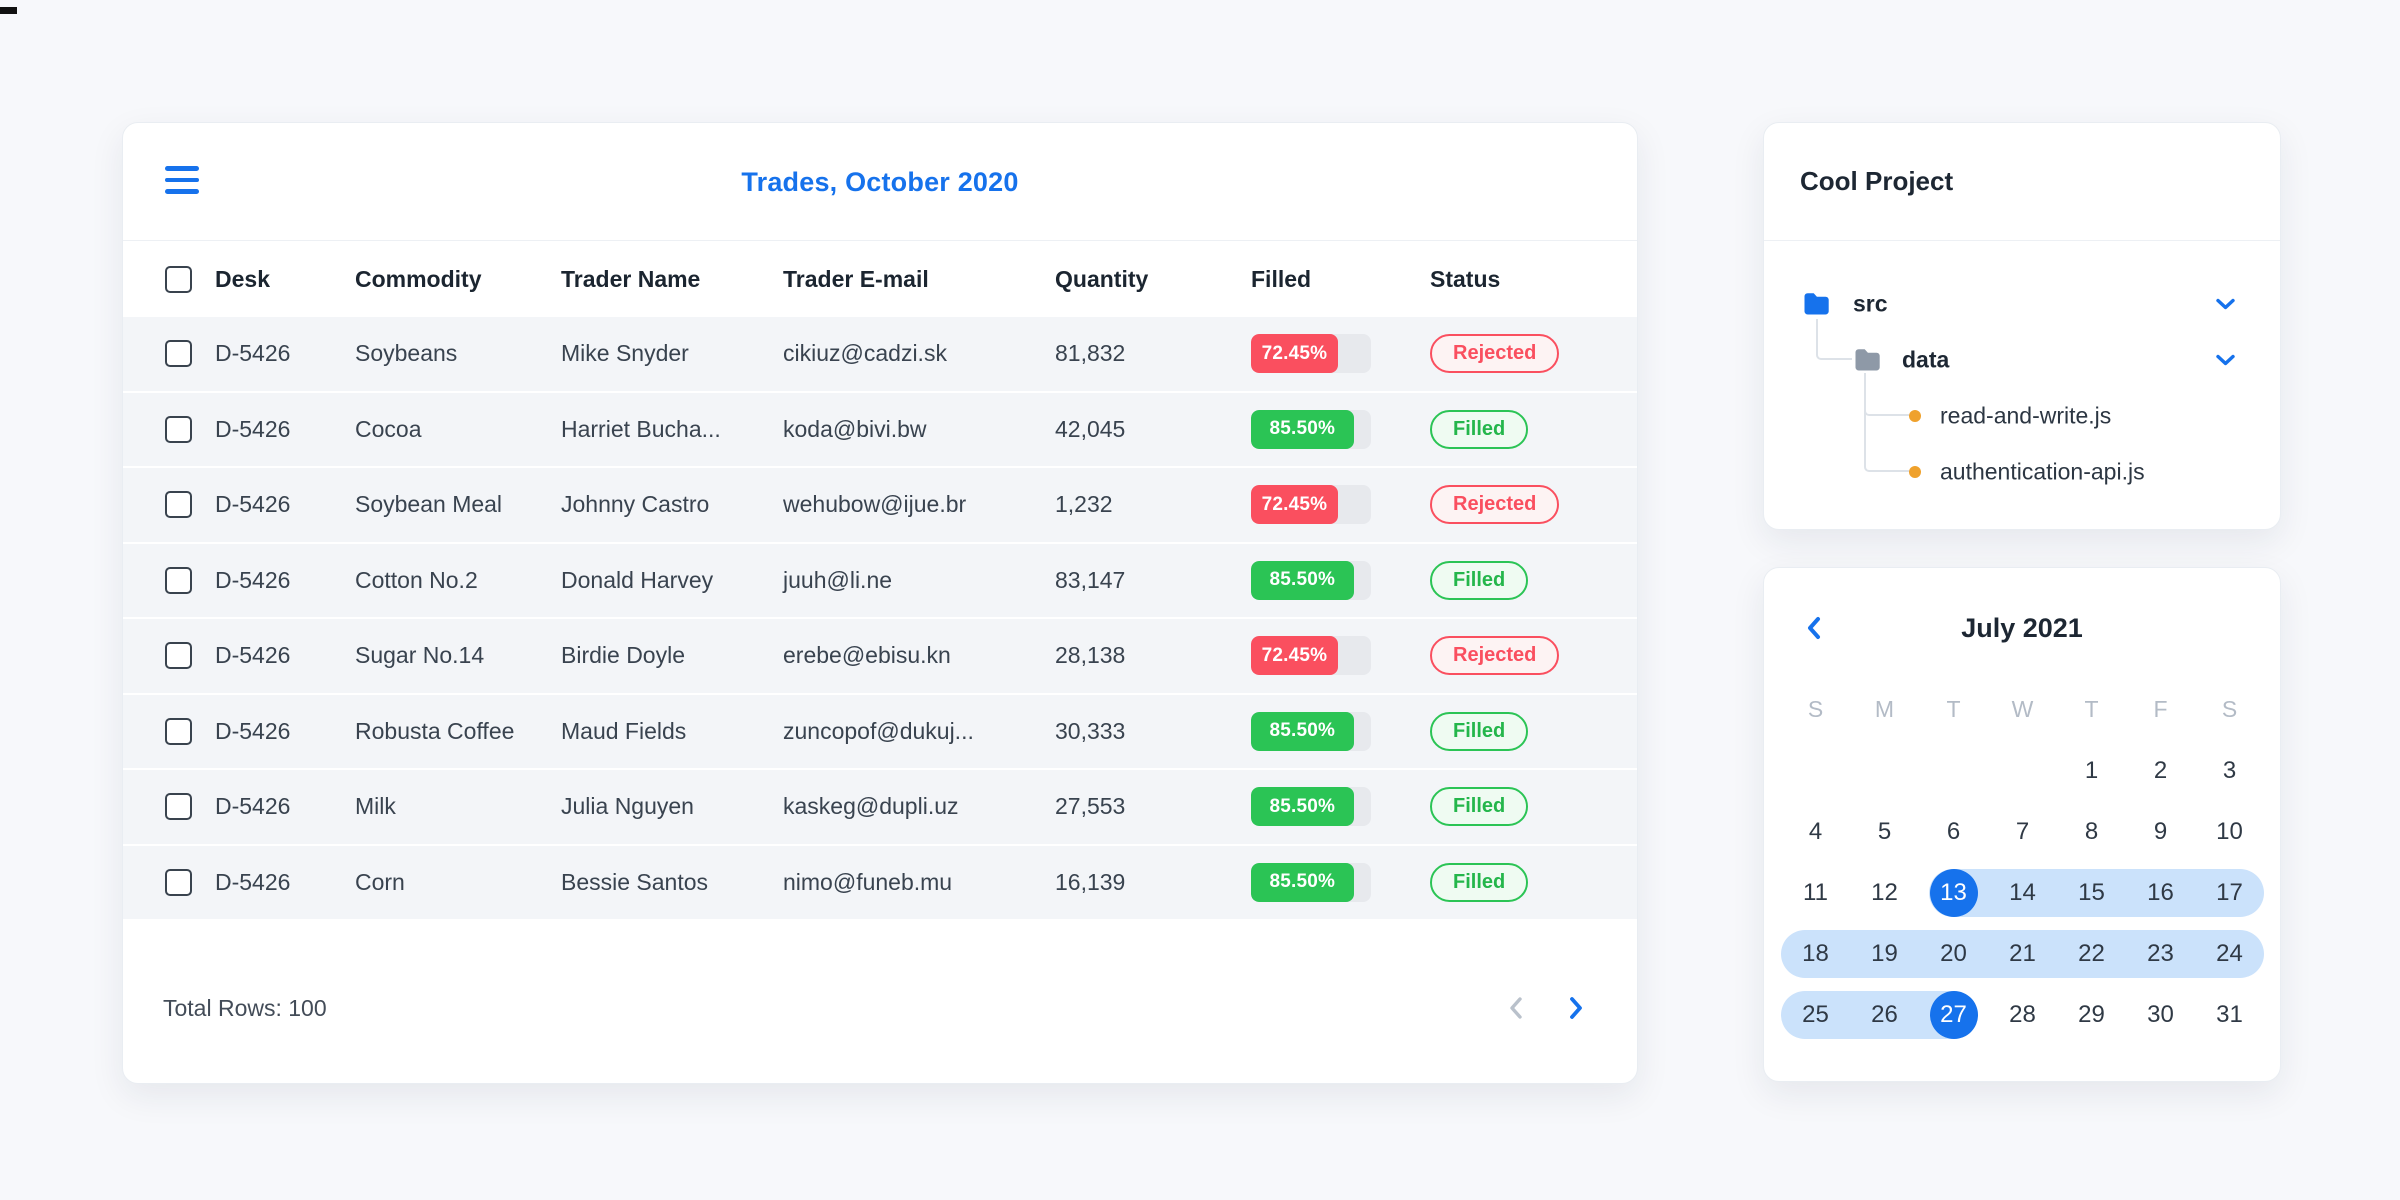 The width and height of the screenshot is (2400, 1200). What do you see at coordinates (2022, 472) in the screenshot?
I see `tree-item-authentication-api-js: authentication-api.js` at bounding box center [2022, 472].